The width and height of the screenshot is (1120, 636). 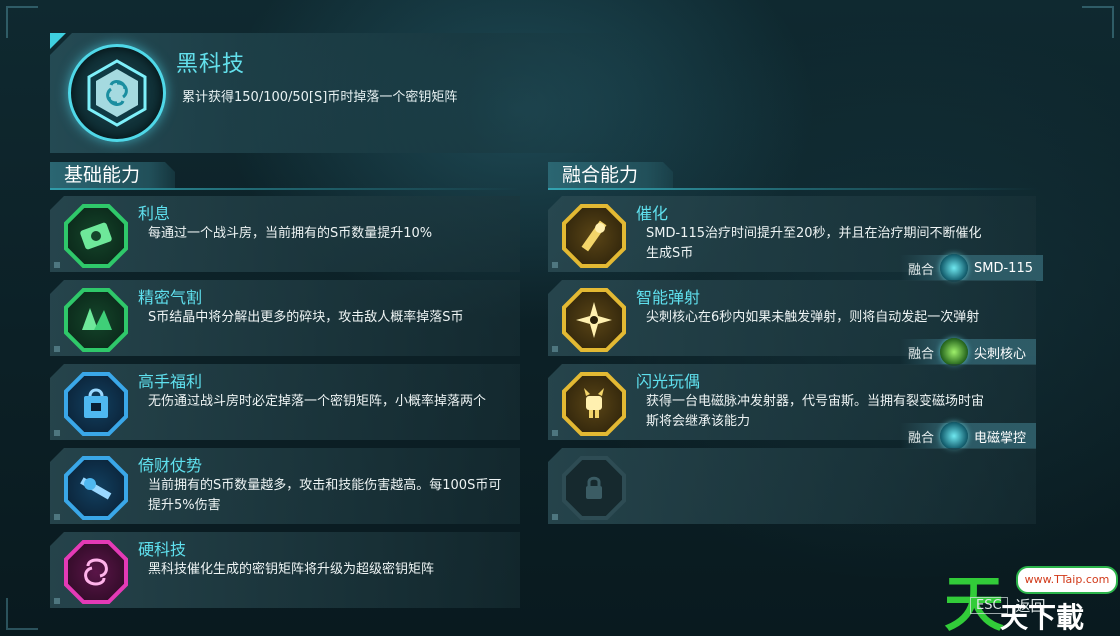 I want to click on ability-name: 利息, so click(x=154, y=213).